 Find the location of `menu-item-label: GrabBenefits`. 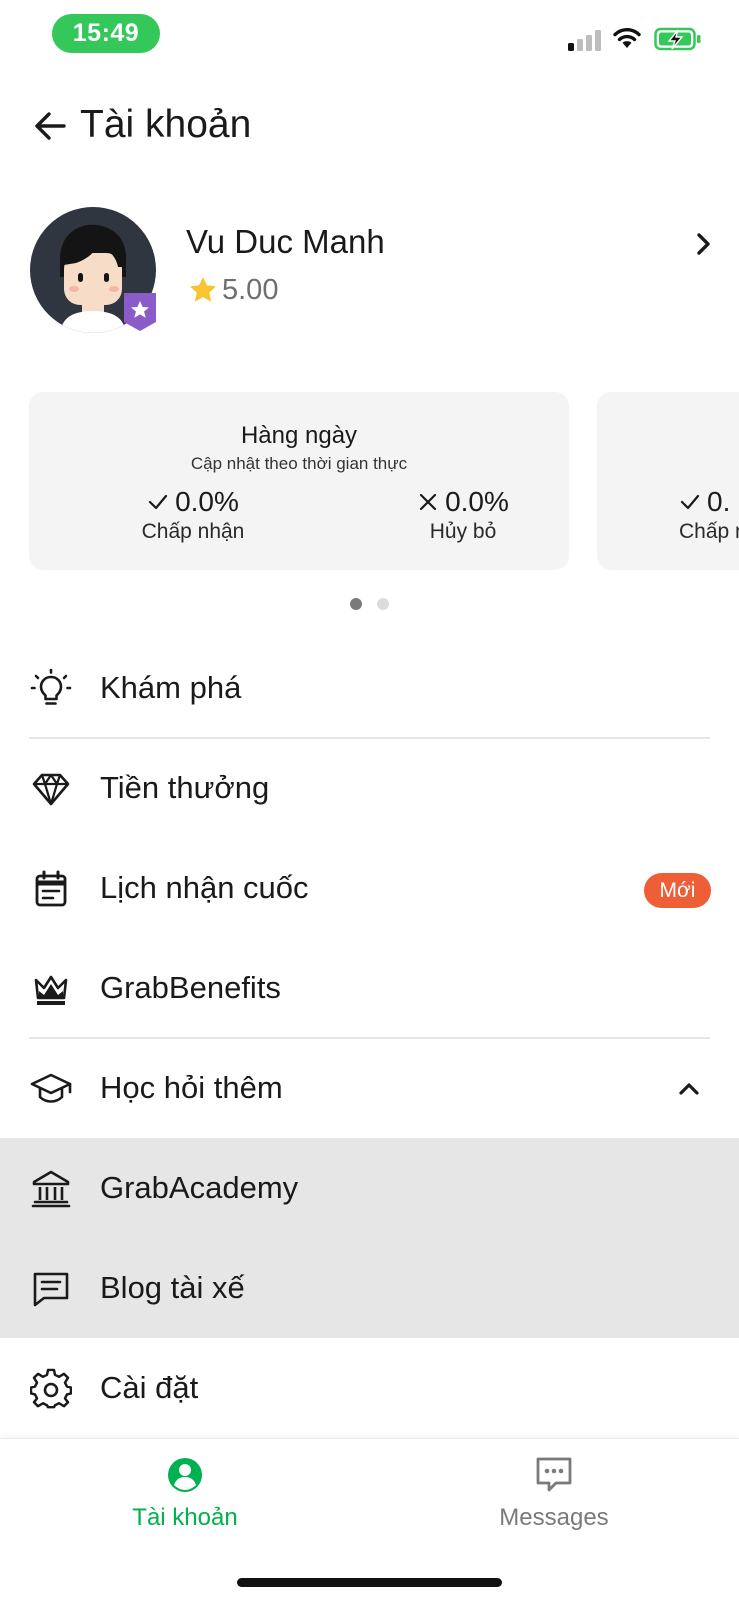

menu-item-label: GrabBenefits is located at coordinates (190, 987).